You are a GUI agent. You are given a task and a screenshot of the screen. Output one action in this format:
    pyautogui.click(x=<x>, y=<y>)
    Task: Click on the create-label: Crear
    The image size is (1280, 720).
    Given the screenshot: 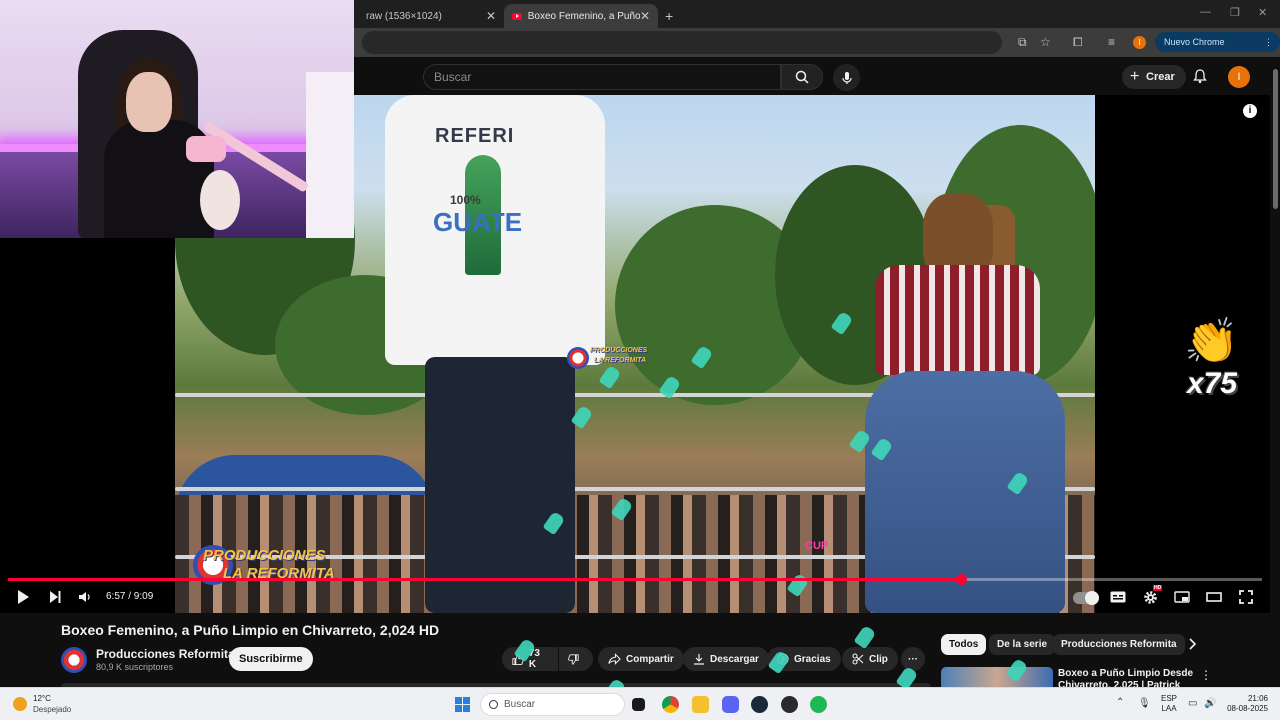 What is the action you would take?
    pyautogui.click(x=1160, y=77)
    